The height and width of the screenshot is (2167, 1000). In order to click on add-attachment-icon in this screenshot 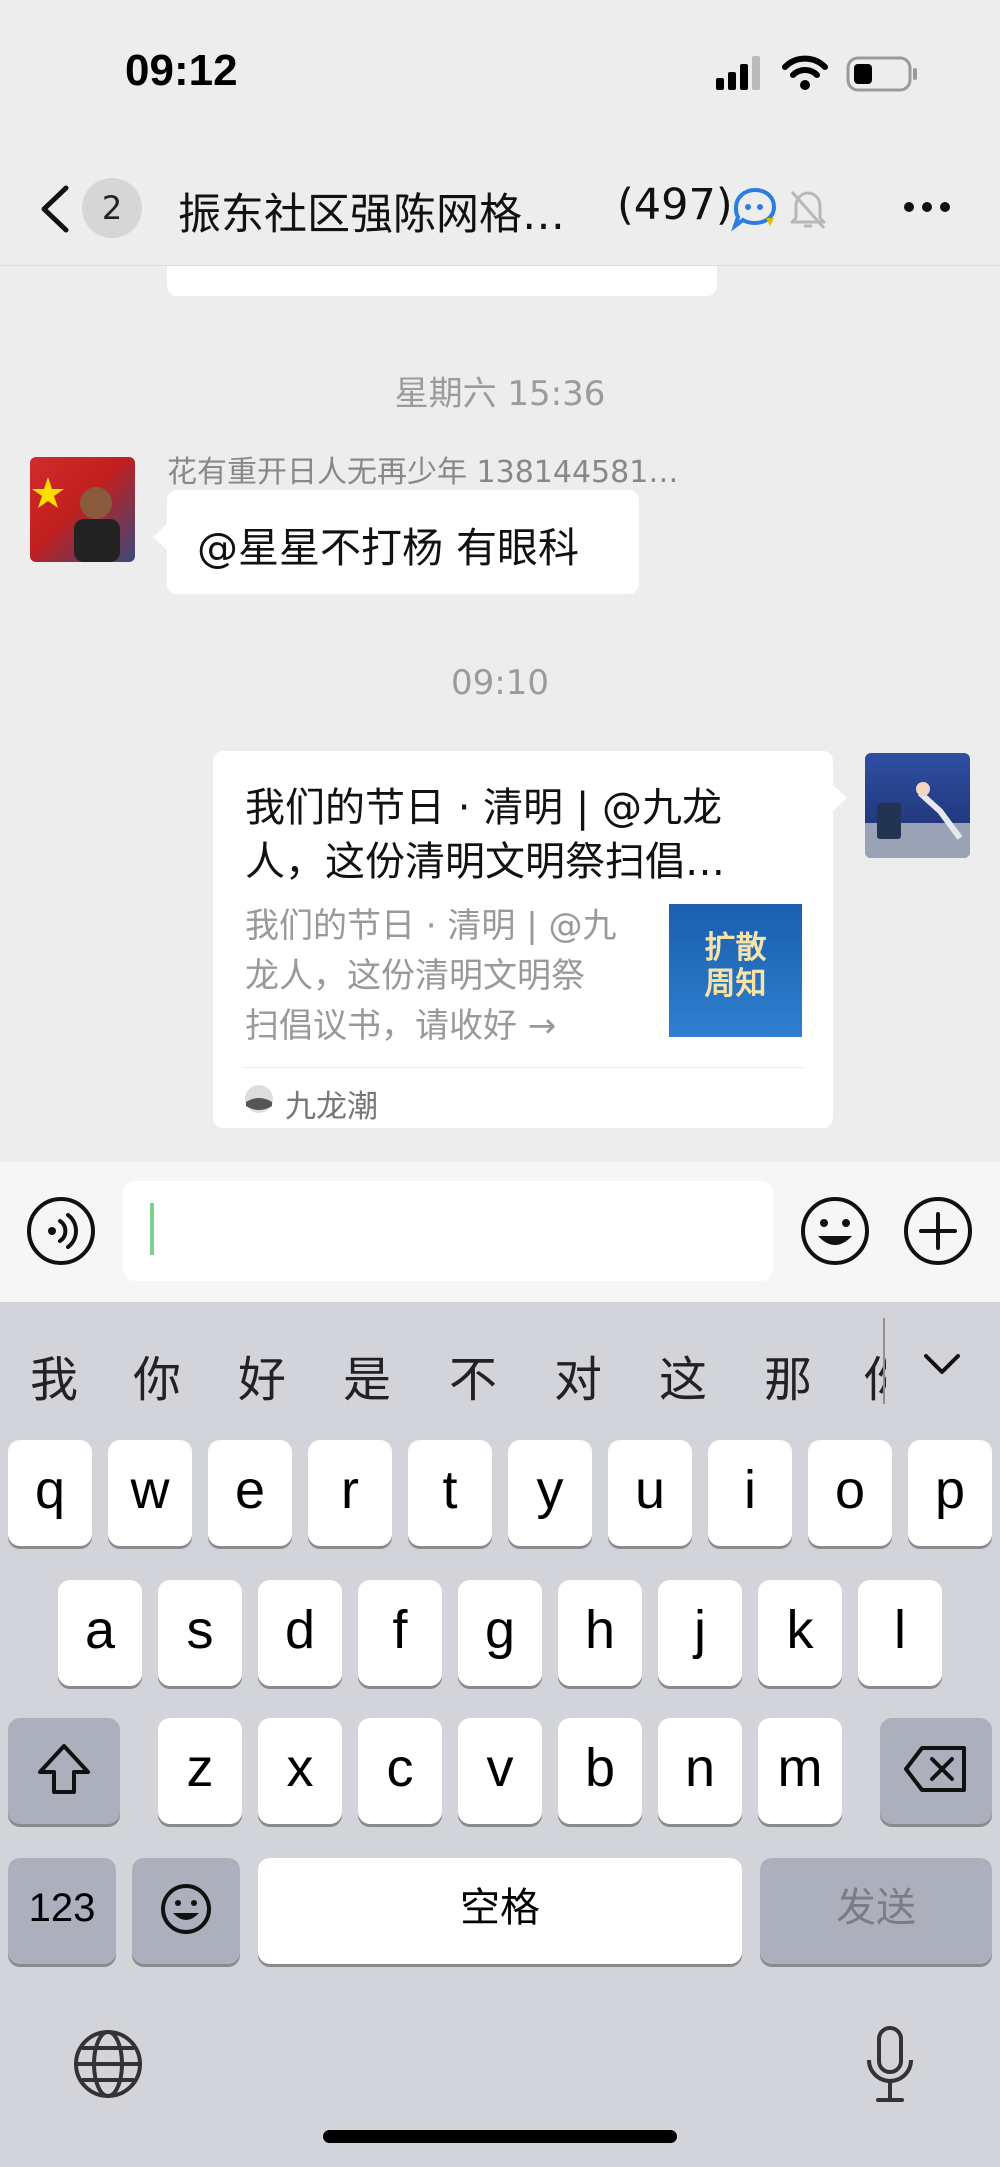, I will do `click(938, 1231)`.